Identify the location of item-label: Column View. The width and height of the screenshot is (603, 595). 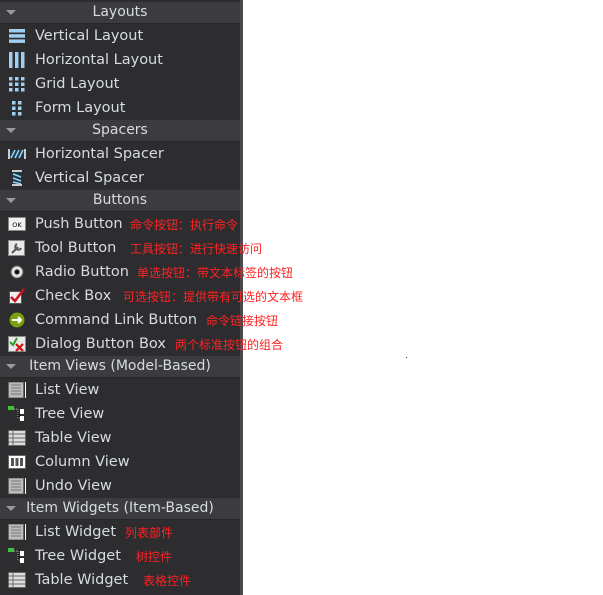
(82, 462).